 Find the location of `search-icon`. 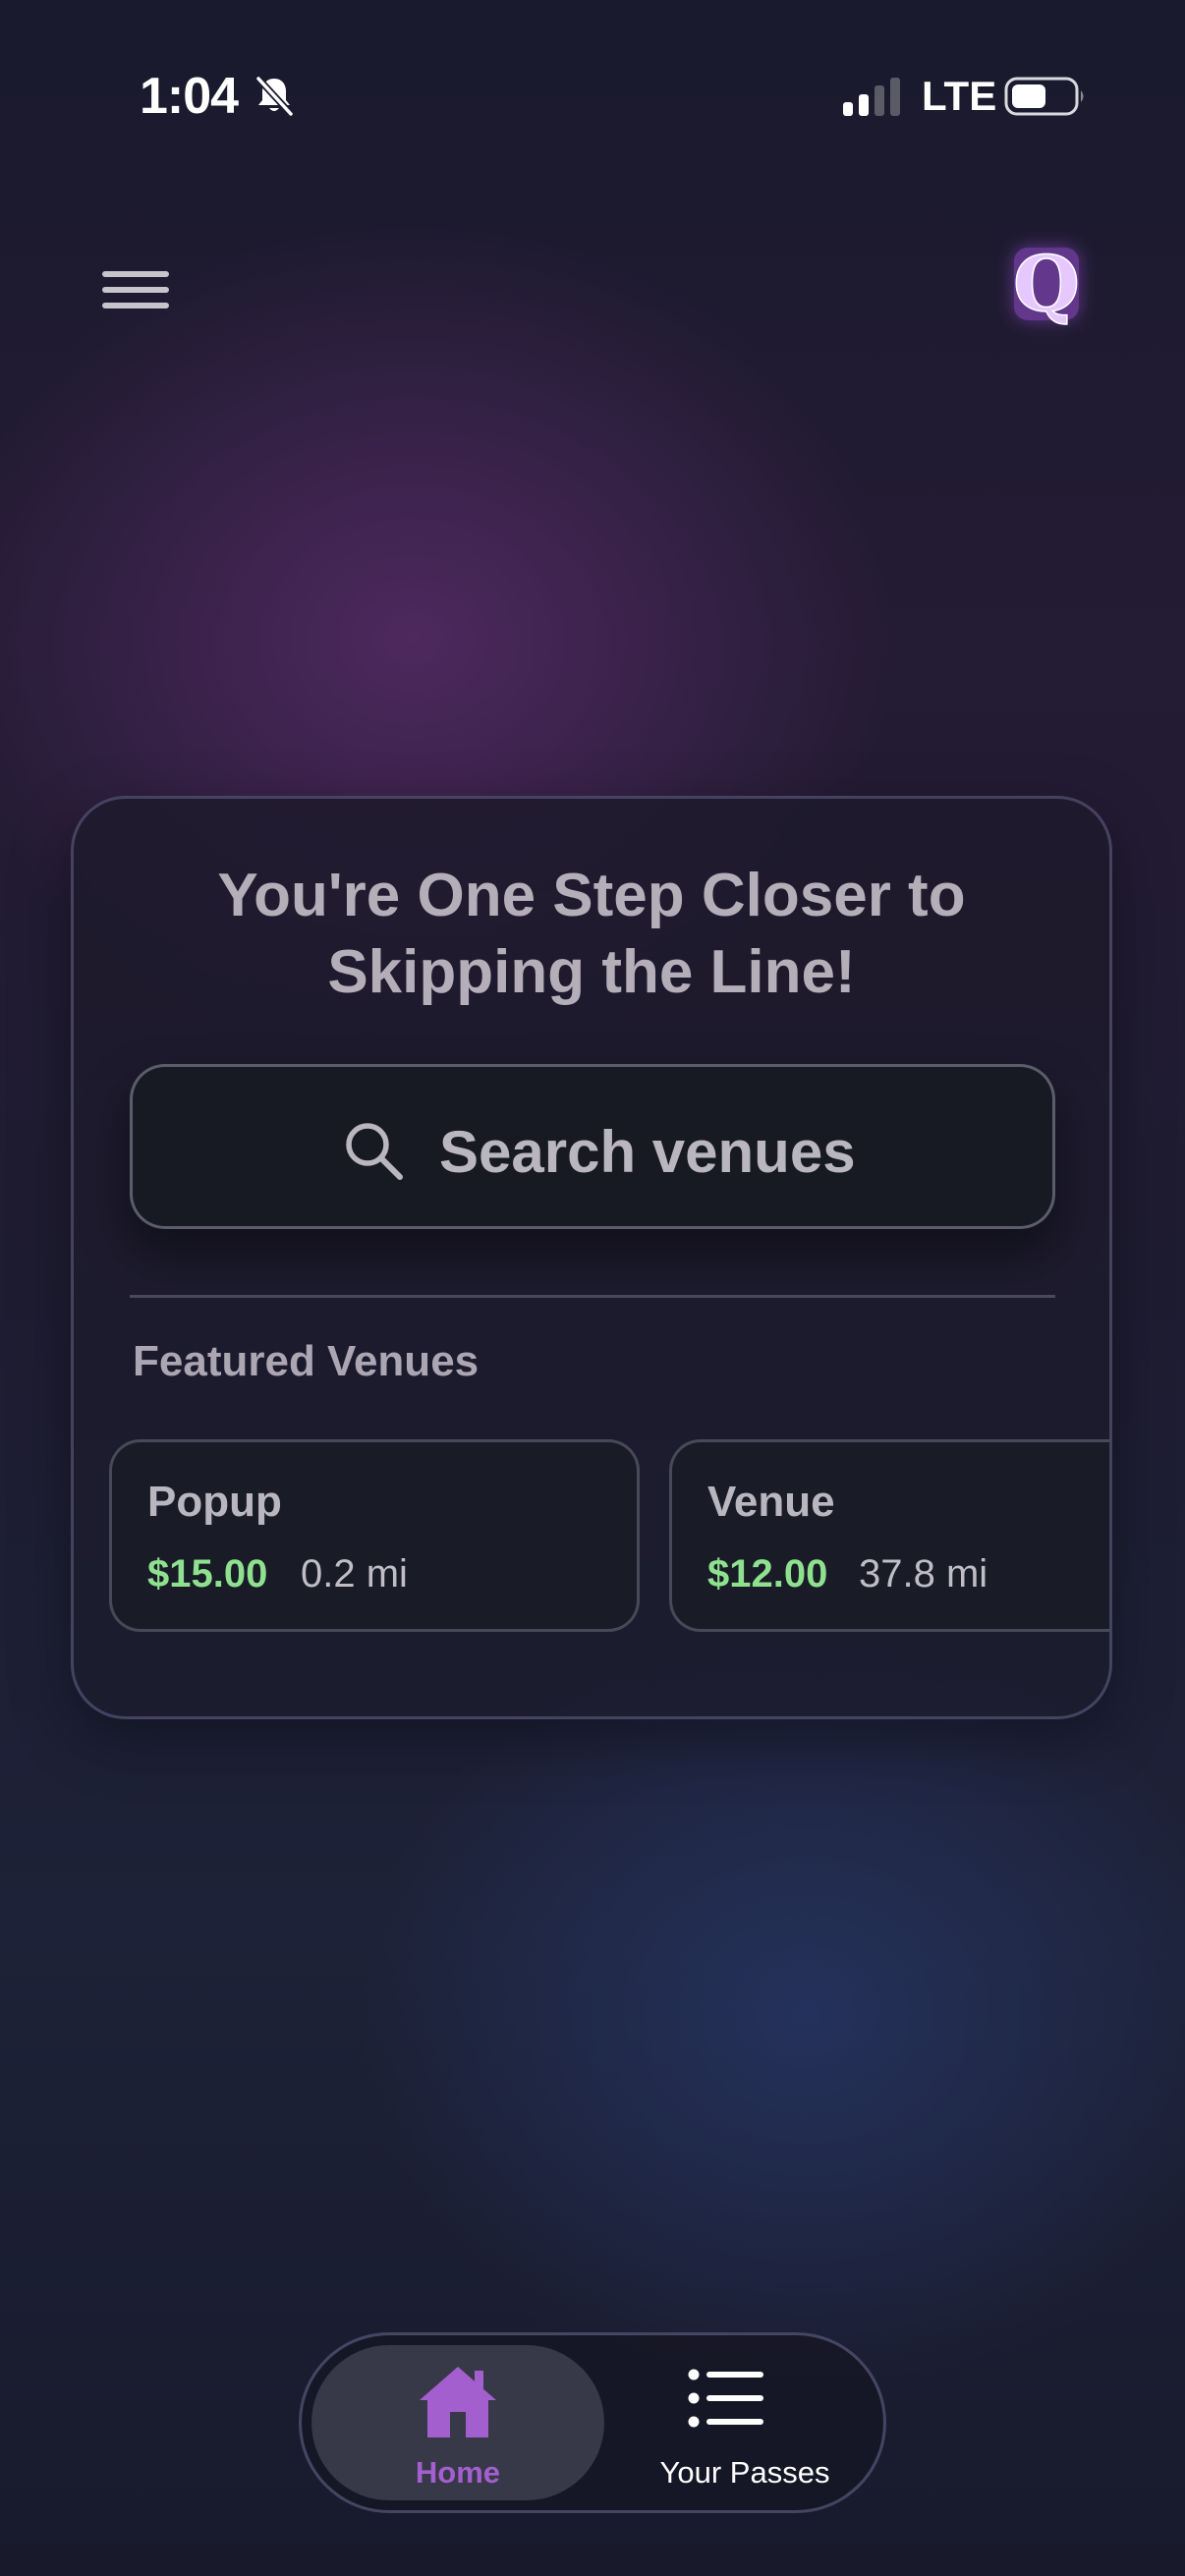

search-icon is located at coordinates (375, 1151).